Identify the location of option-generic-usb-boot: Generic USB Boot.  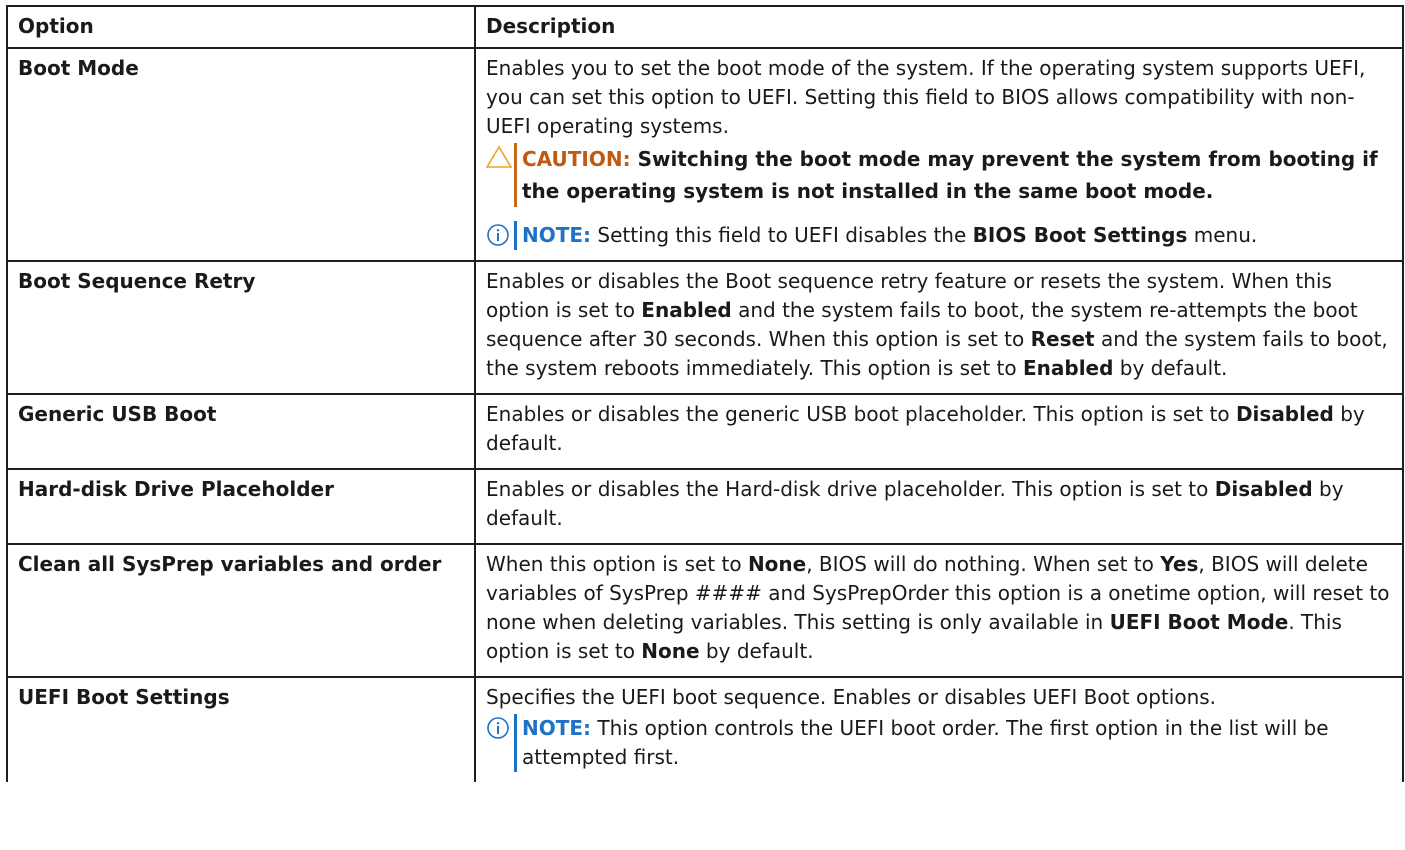
(241, 431).